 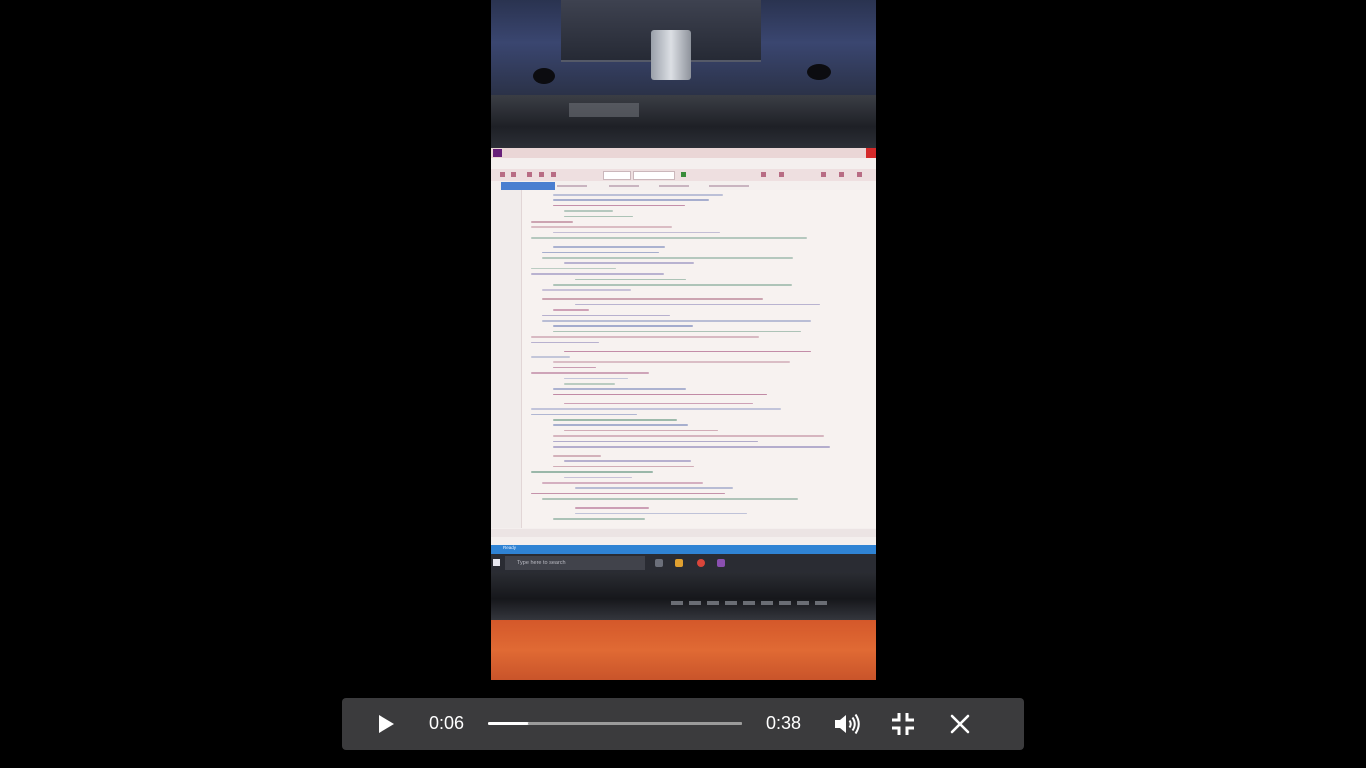 I want to click on windows-taskbar: Type here to search, so click(x=683, y=563).